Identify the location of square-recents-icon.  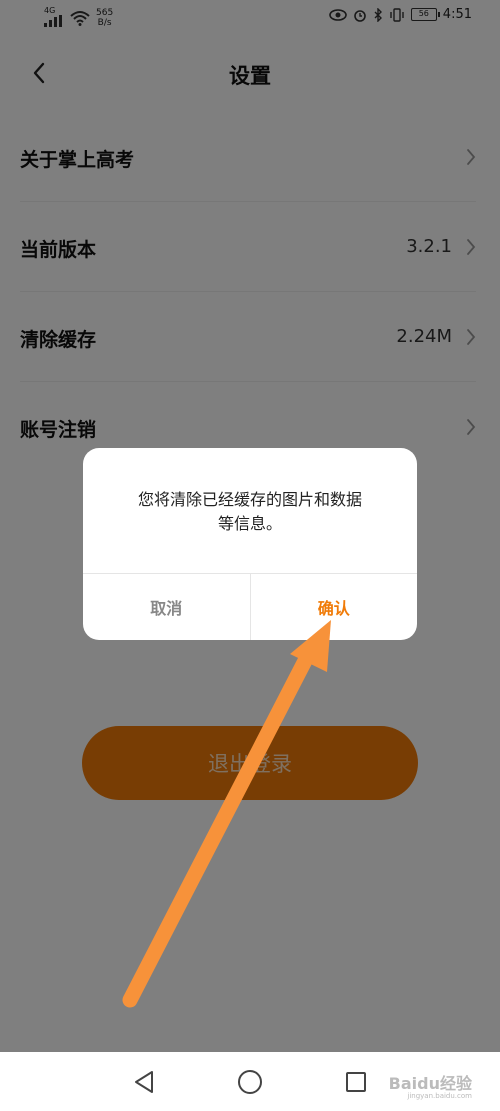
(356, 1082).